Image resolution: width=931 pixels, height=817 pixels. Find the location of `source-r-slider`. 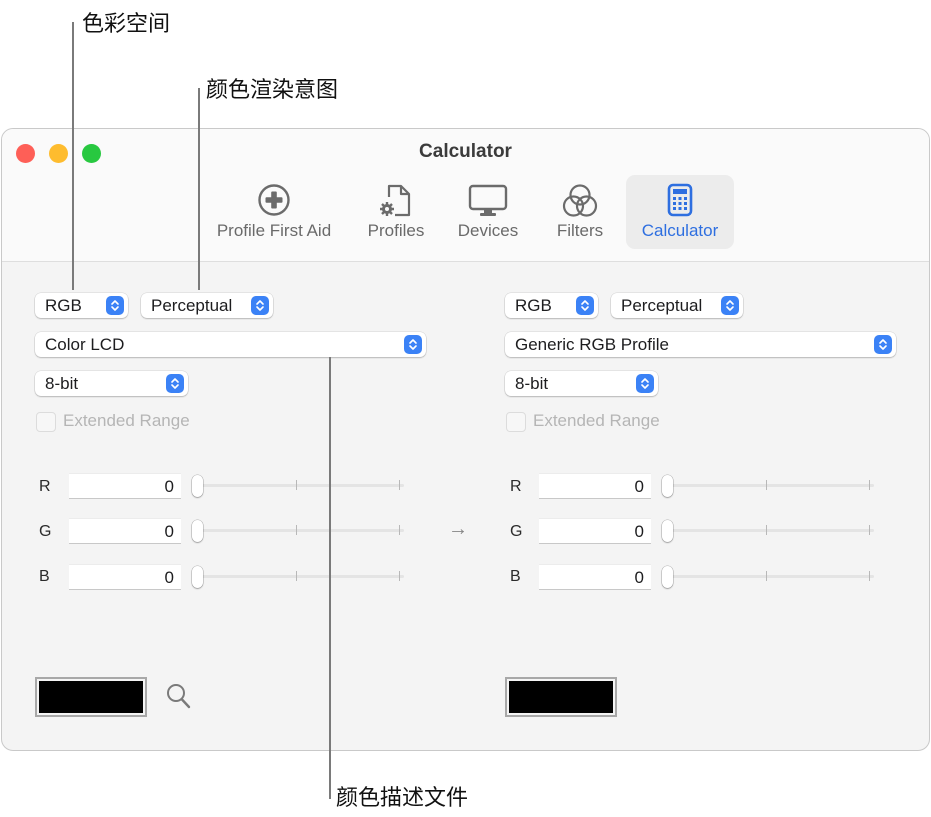

source-r-slider is located at coordinates (298, 486).